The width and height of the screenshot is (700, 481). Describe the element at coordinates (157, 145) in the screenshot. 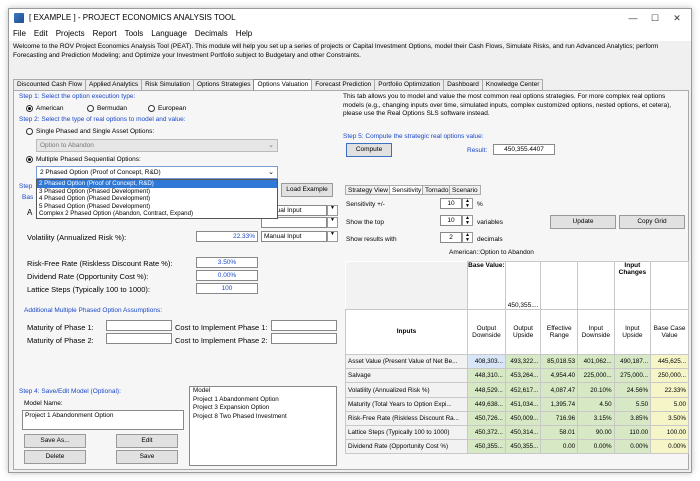

I see `single-option-select: Option to Abandon ⌄` at that location.